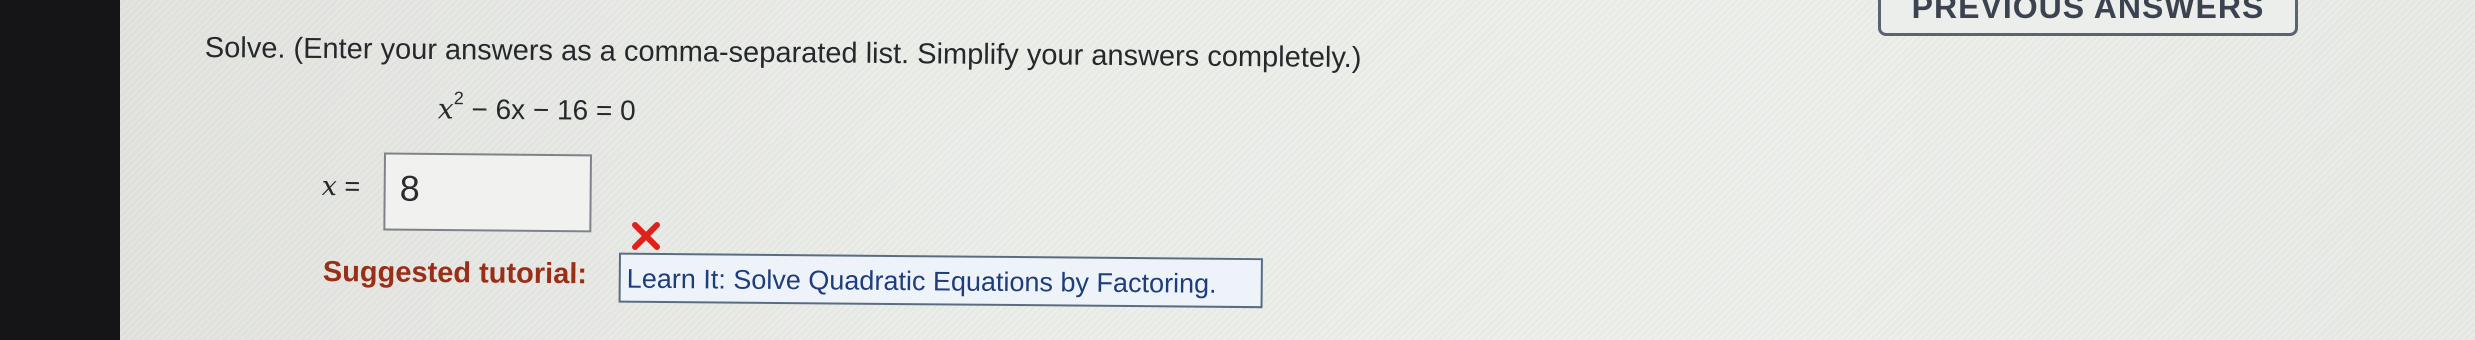 The image size is (2475, 340). What do you see at coordinates (60, 170) in the screenshot?
I see `left-margin` at bounding box center [60, 170].